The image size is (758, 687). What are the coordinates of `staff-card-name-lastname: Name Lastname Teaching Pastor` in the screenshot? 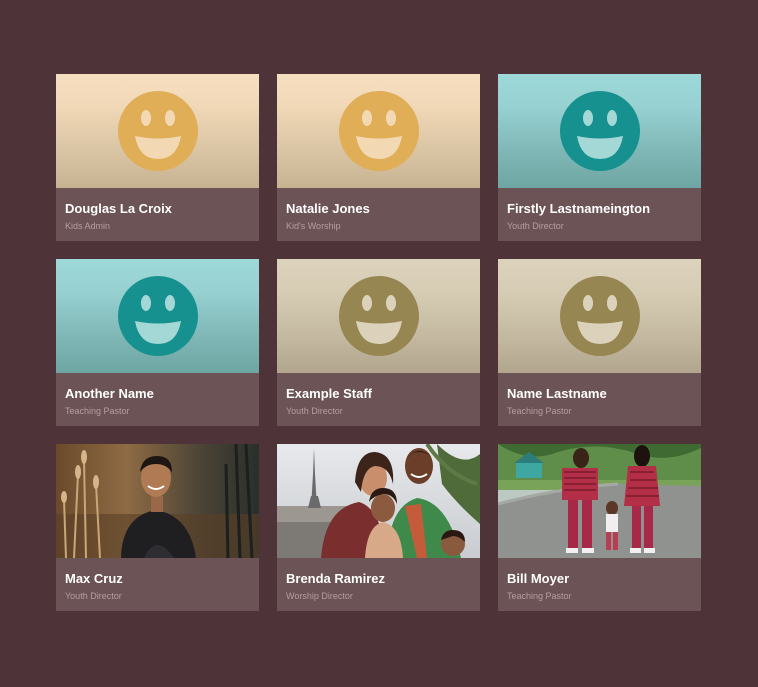 It's located at (599, 342).